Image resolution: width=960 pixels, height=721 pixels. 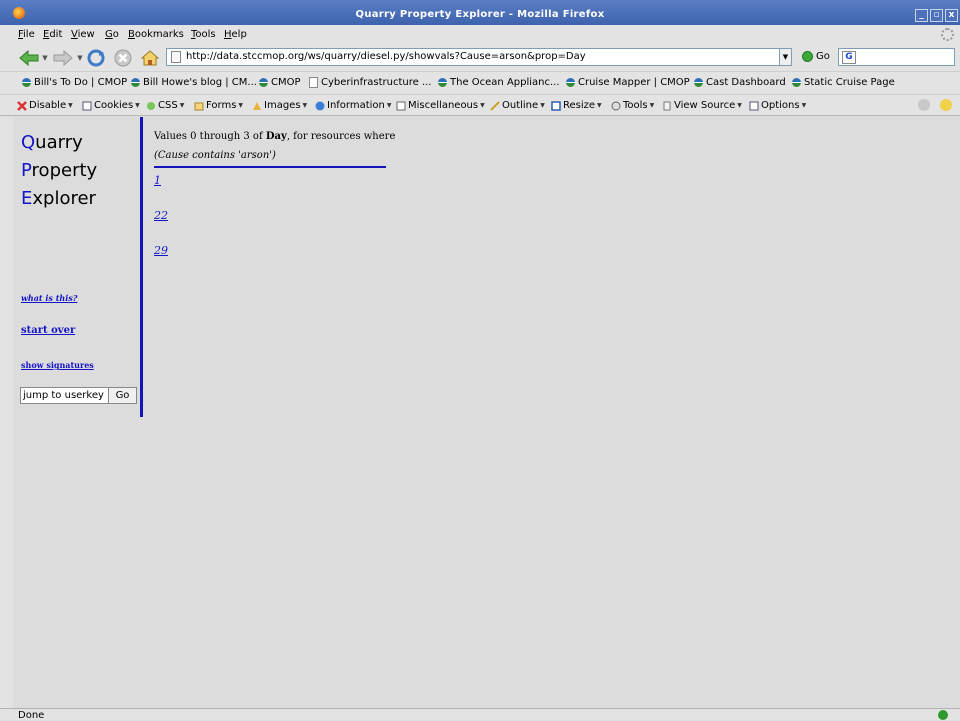 I want to click on jump-form: Go, so click(x=78, y=395).